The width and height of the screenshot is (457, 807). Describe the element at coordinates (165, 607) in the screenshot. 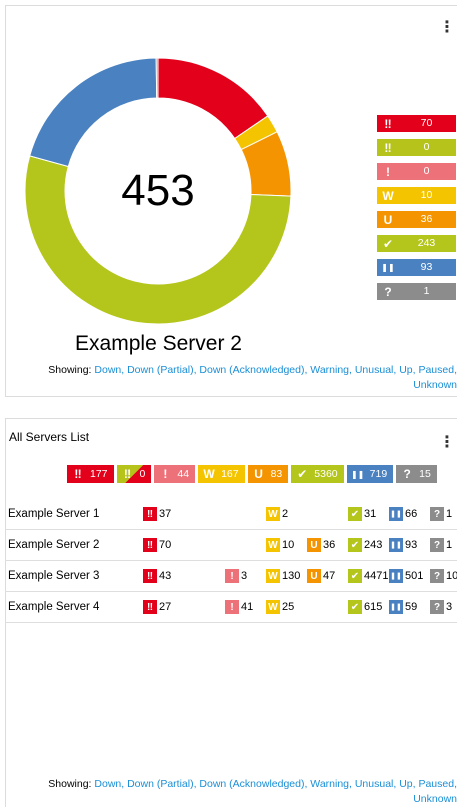

I see `status-count: 27` at that location.